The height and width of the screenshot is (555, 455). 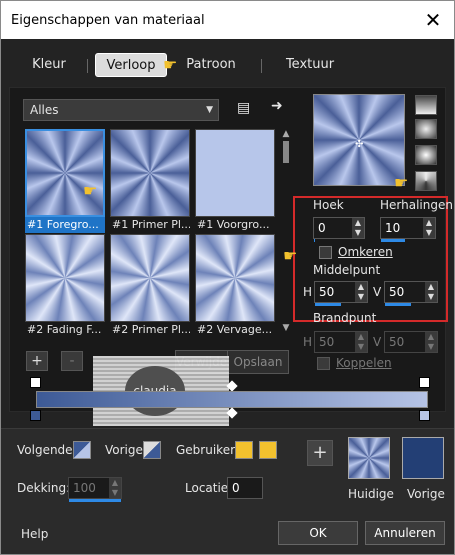 What do you see at coordinates (44, 488) in the screenshot?
I see `dekking-label: Dekking:` at bounding box center [44, 488].